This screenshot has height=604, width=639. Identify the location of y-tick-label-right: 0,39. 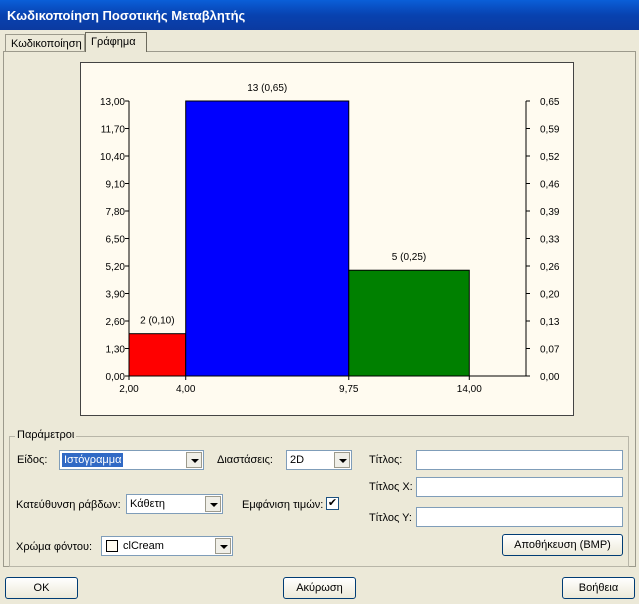
(550, 212).